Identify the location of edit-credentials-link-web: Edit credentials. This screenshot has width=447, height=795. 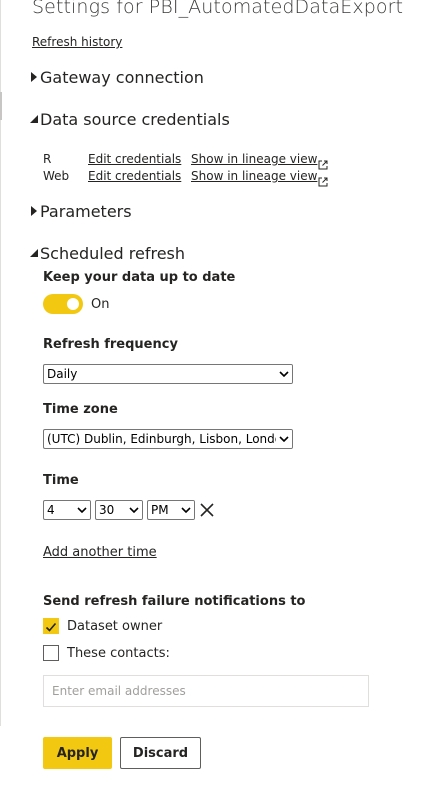
(134, 176).